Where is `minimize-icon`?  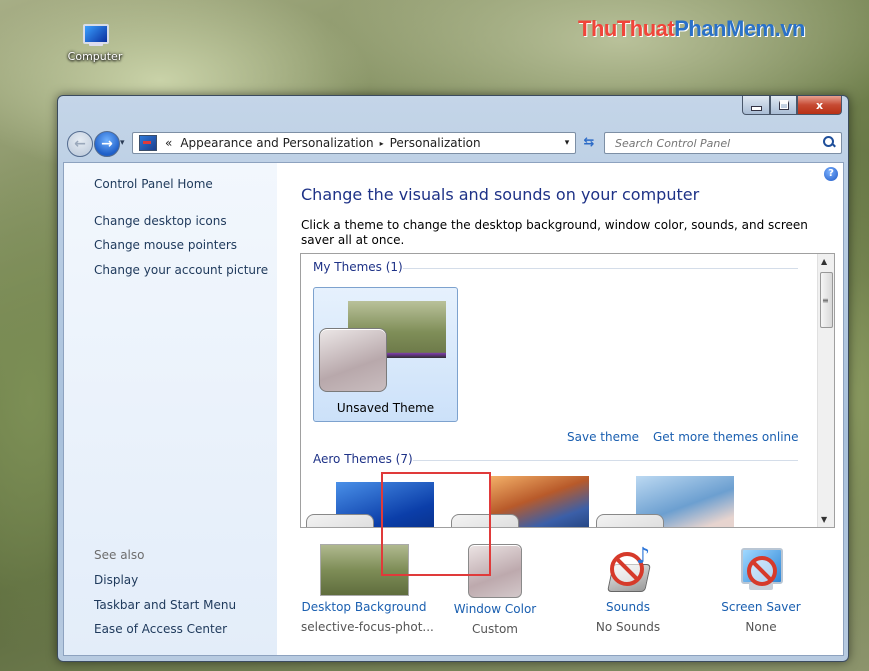 minimize-icon is located at coordinates (756, 108).